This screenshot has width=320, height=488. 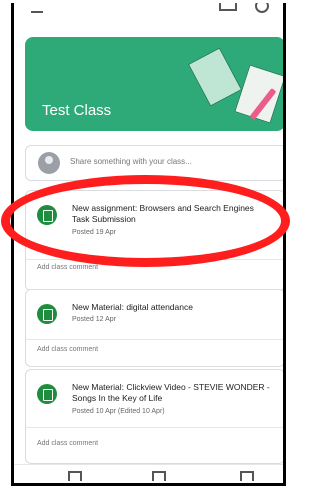 What do you see at coordinates (148, 473) in the screenshot?
I see `bottom-nav` at bounding box center [148, 473].